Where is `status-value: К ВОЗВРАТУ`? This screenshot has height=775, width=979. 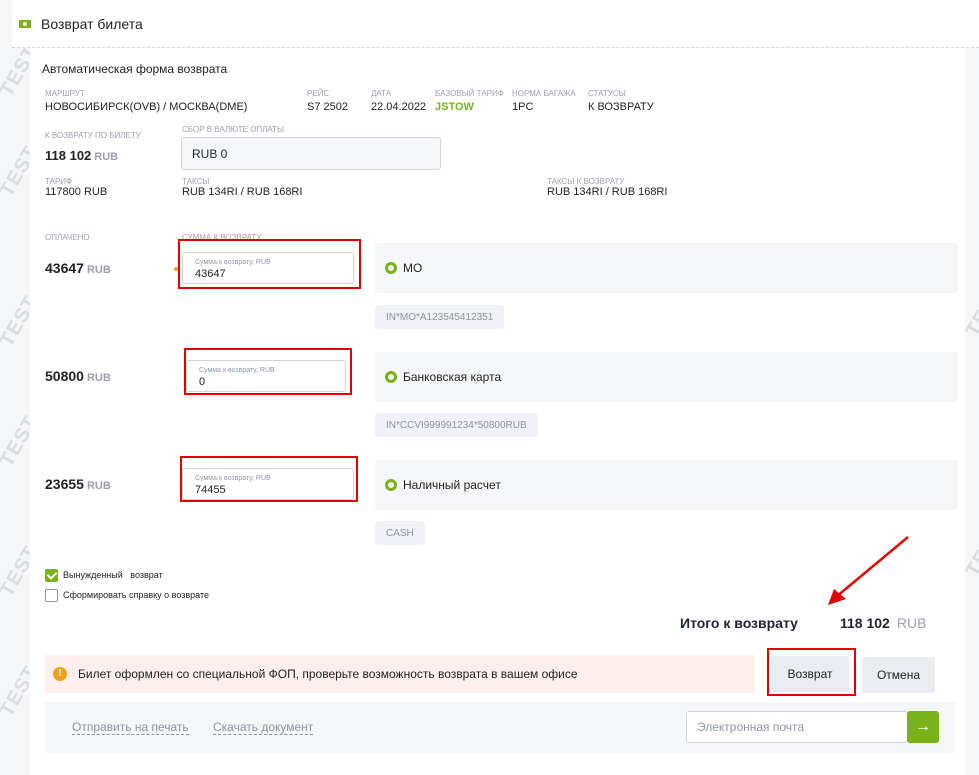 status-value: К ВОЗВРАТУ is located at coordinates (621, 107).